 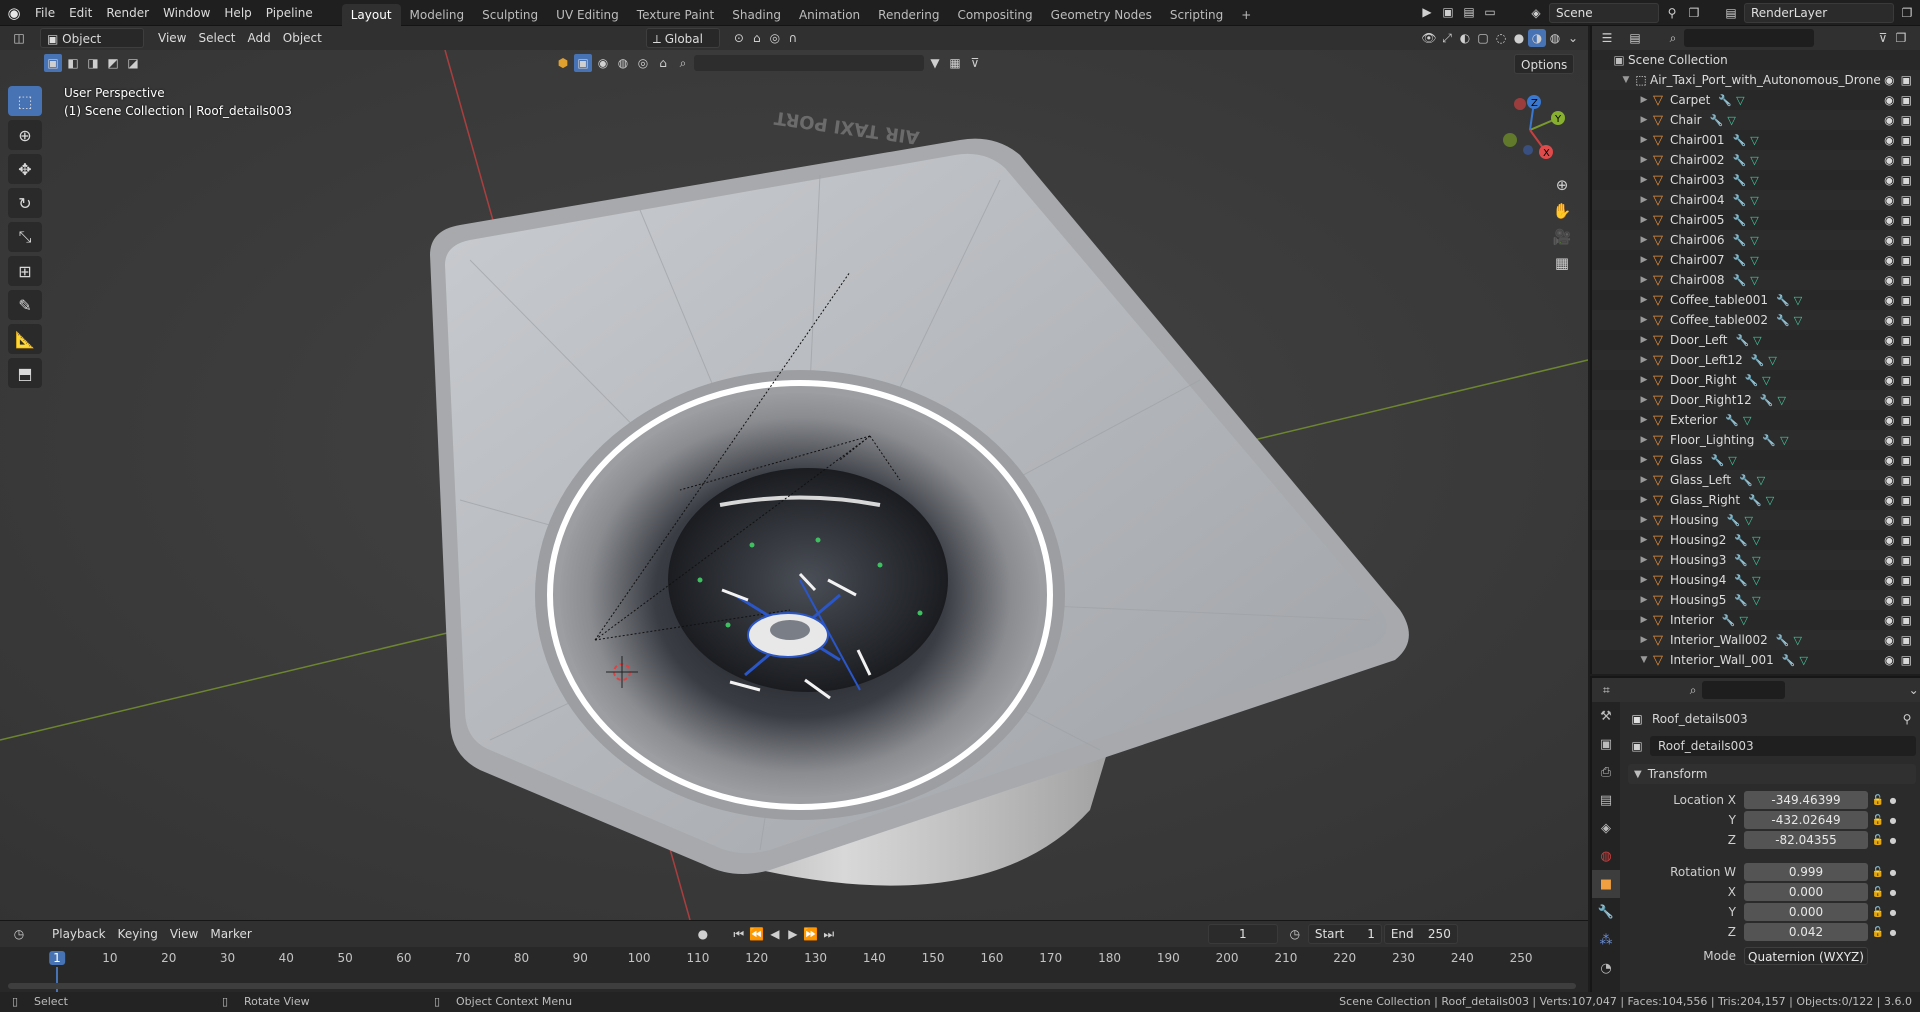 What do you see at coordinates (1756, 660) in the screenshot?
I see `outliner-item-row: ▼ ▽ Interior_Wall_001 🔧 ▽ ◉ ▣` at bounding box center [1756, 660].